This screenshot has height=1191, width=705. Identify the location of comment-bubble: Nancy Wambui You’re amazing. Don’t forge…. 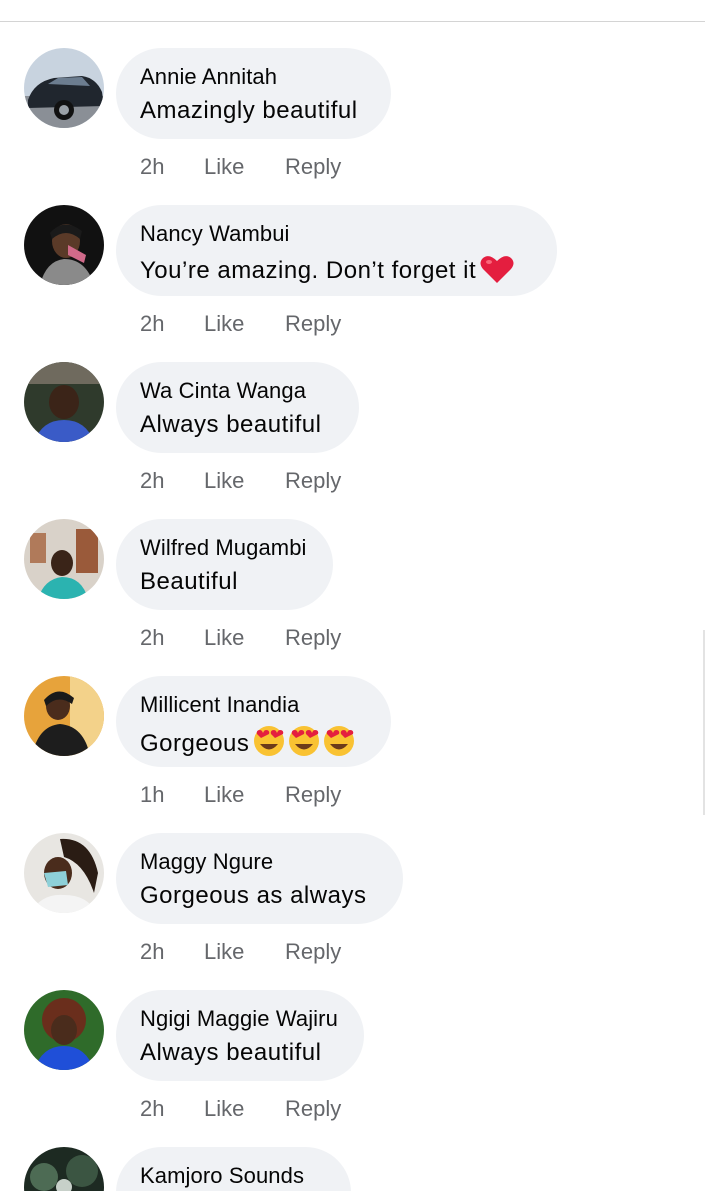
(336, 250).